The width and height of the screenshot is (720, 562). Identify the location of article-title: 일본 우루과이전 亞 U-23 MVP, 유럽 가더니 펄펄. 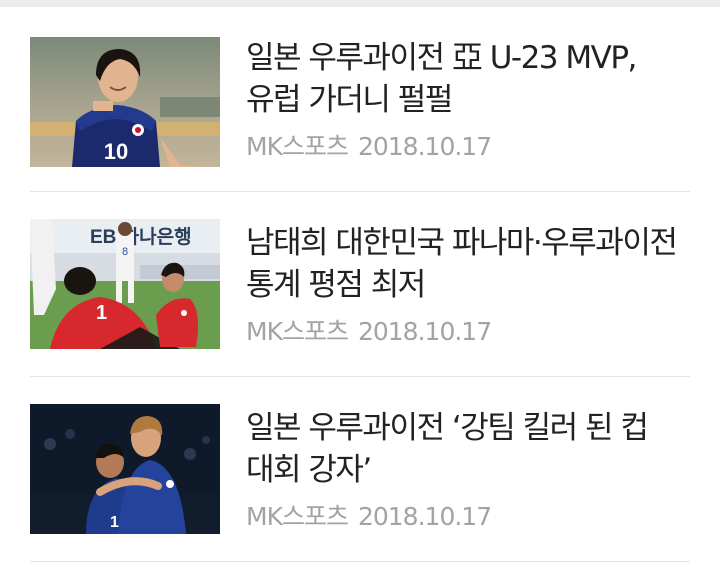
(466, 79).